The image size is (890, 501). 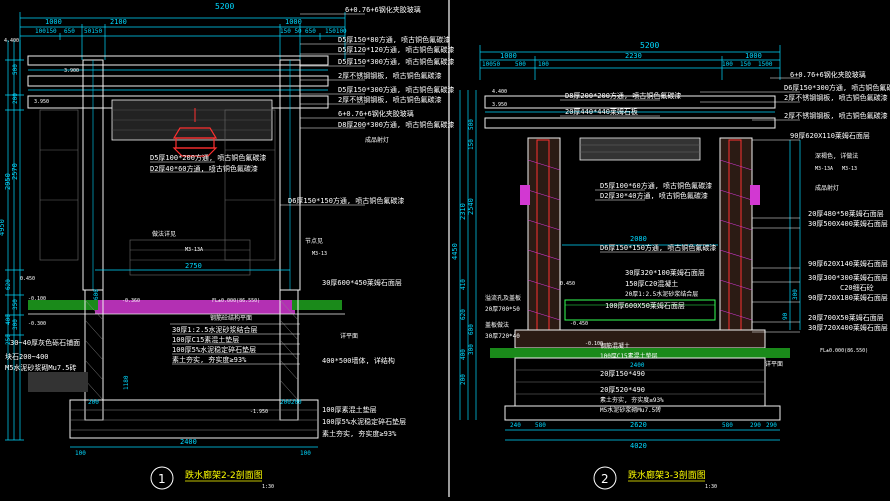 What do you see at coordinates (658, 247) in the screenshot?
I see `right-callout-11: D6厚150*150方通, 喷古铜色氟碳漆` at bounding box center [658, 247].